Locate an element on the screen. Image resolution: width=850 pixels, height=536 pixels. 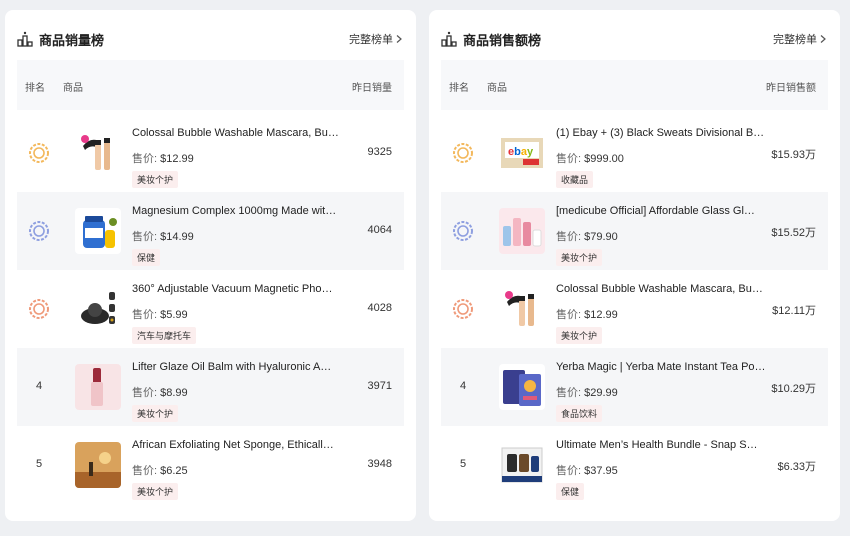
product-price: 售价: $79.90 is located at coordinates (587, 236).